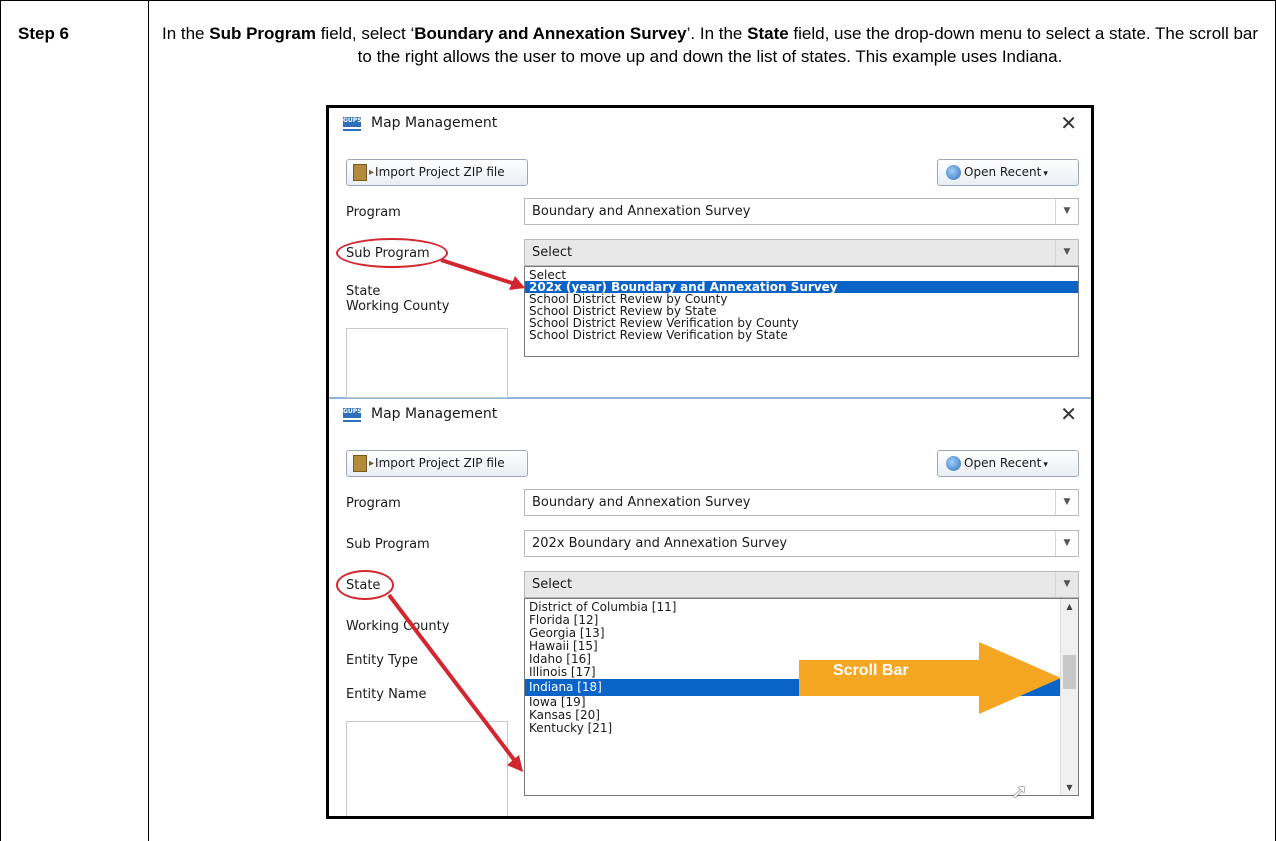 The width and height of the screenshot is (1276, 841). What do you see at coordinates (365, 33) in the screenshot?
I see `instr-part: field, select ‘` at bounding box center [365, 33].